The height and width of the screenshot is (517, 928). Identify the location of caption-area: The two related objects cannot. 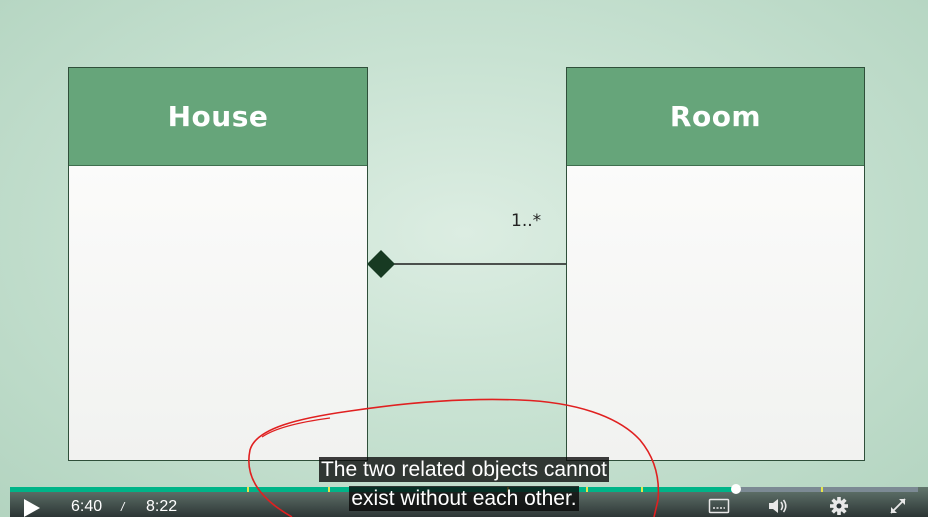
(464, 469).